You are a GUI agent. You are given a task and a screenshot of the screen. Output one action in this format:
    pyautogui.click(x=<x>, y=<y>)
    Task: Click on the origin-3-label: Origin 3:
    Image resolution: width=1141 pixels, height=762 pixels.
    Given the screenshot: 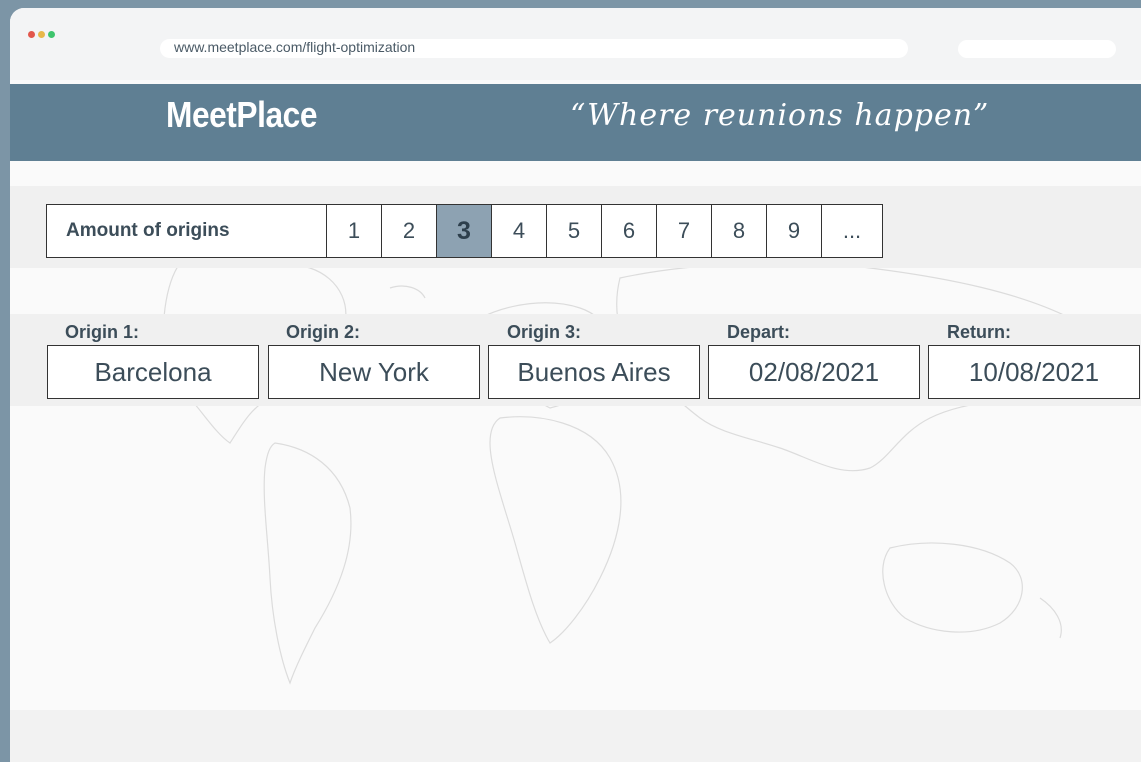 What is the action you would take?
    pyautogui.click(x=544, y=332)
    